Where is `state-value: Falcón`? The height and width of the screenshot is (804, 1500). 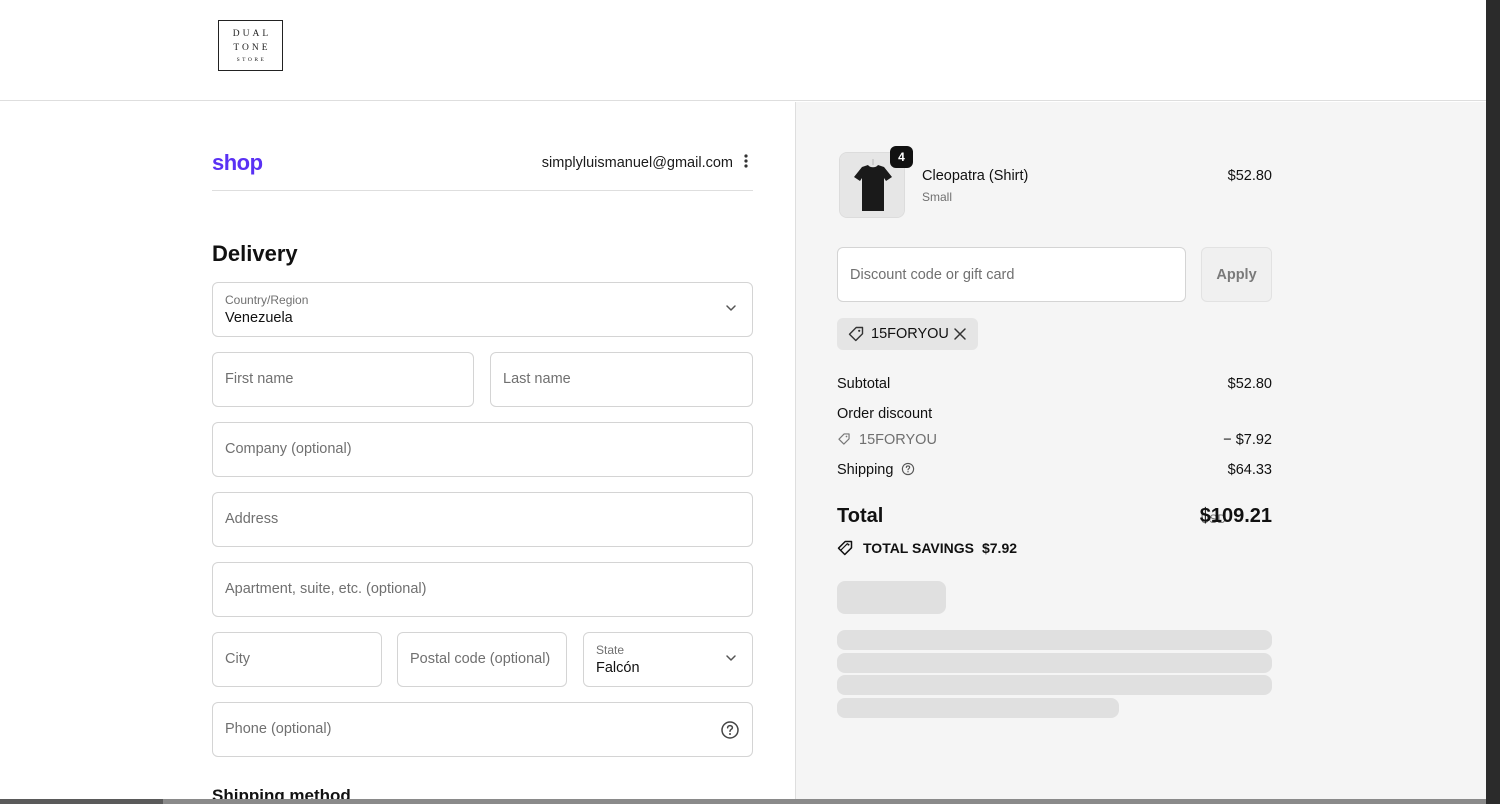
state-value: Falcón is located at coordinates (618, 668).